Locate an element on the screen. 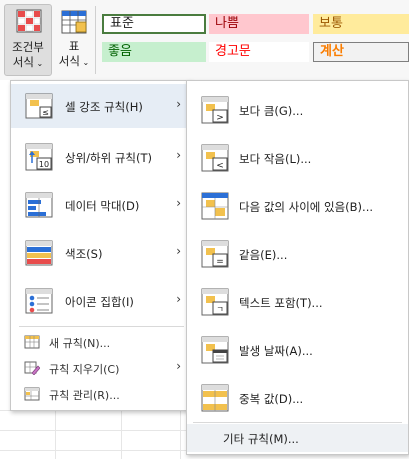 This screenshot has height=459, width=409. menu-item-label: 규칙 지우기(C) is located at coordinates (84, 369).